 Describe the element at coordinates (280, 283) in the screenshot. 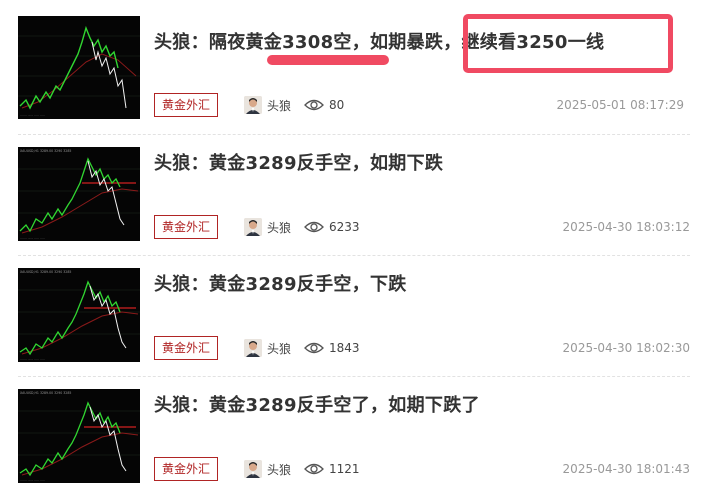

I see `article-title: 头狼：黄金3289反手空，下跌` at that location.